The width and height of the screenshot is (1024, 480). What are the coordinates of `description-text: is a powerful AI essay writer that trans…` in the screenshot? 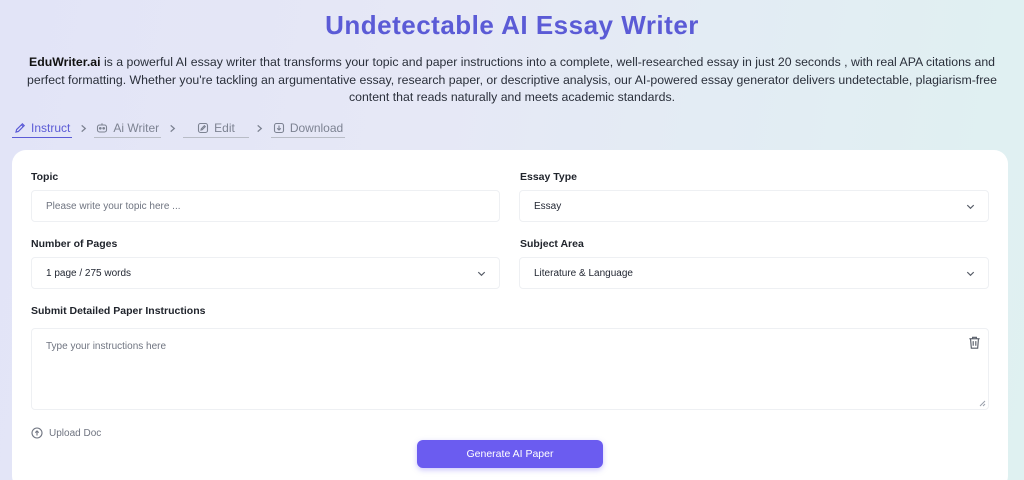 It's located at (512, 79).